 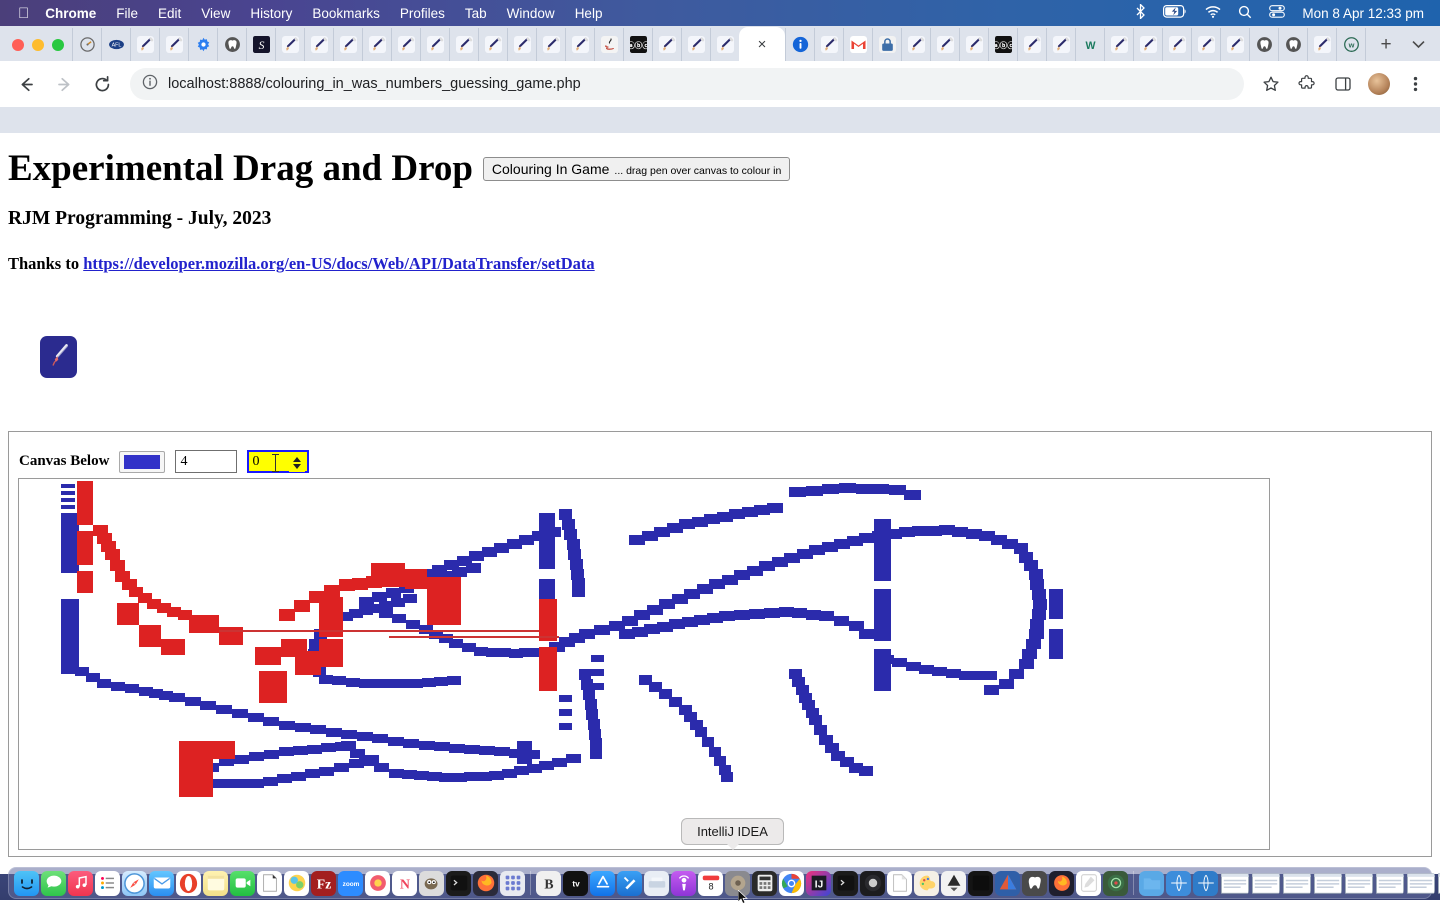 I want to click on spinner-down-icon, so click(x=297, y=466).